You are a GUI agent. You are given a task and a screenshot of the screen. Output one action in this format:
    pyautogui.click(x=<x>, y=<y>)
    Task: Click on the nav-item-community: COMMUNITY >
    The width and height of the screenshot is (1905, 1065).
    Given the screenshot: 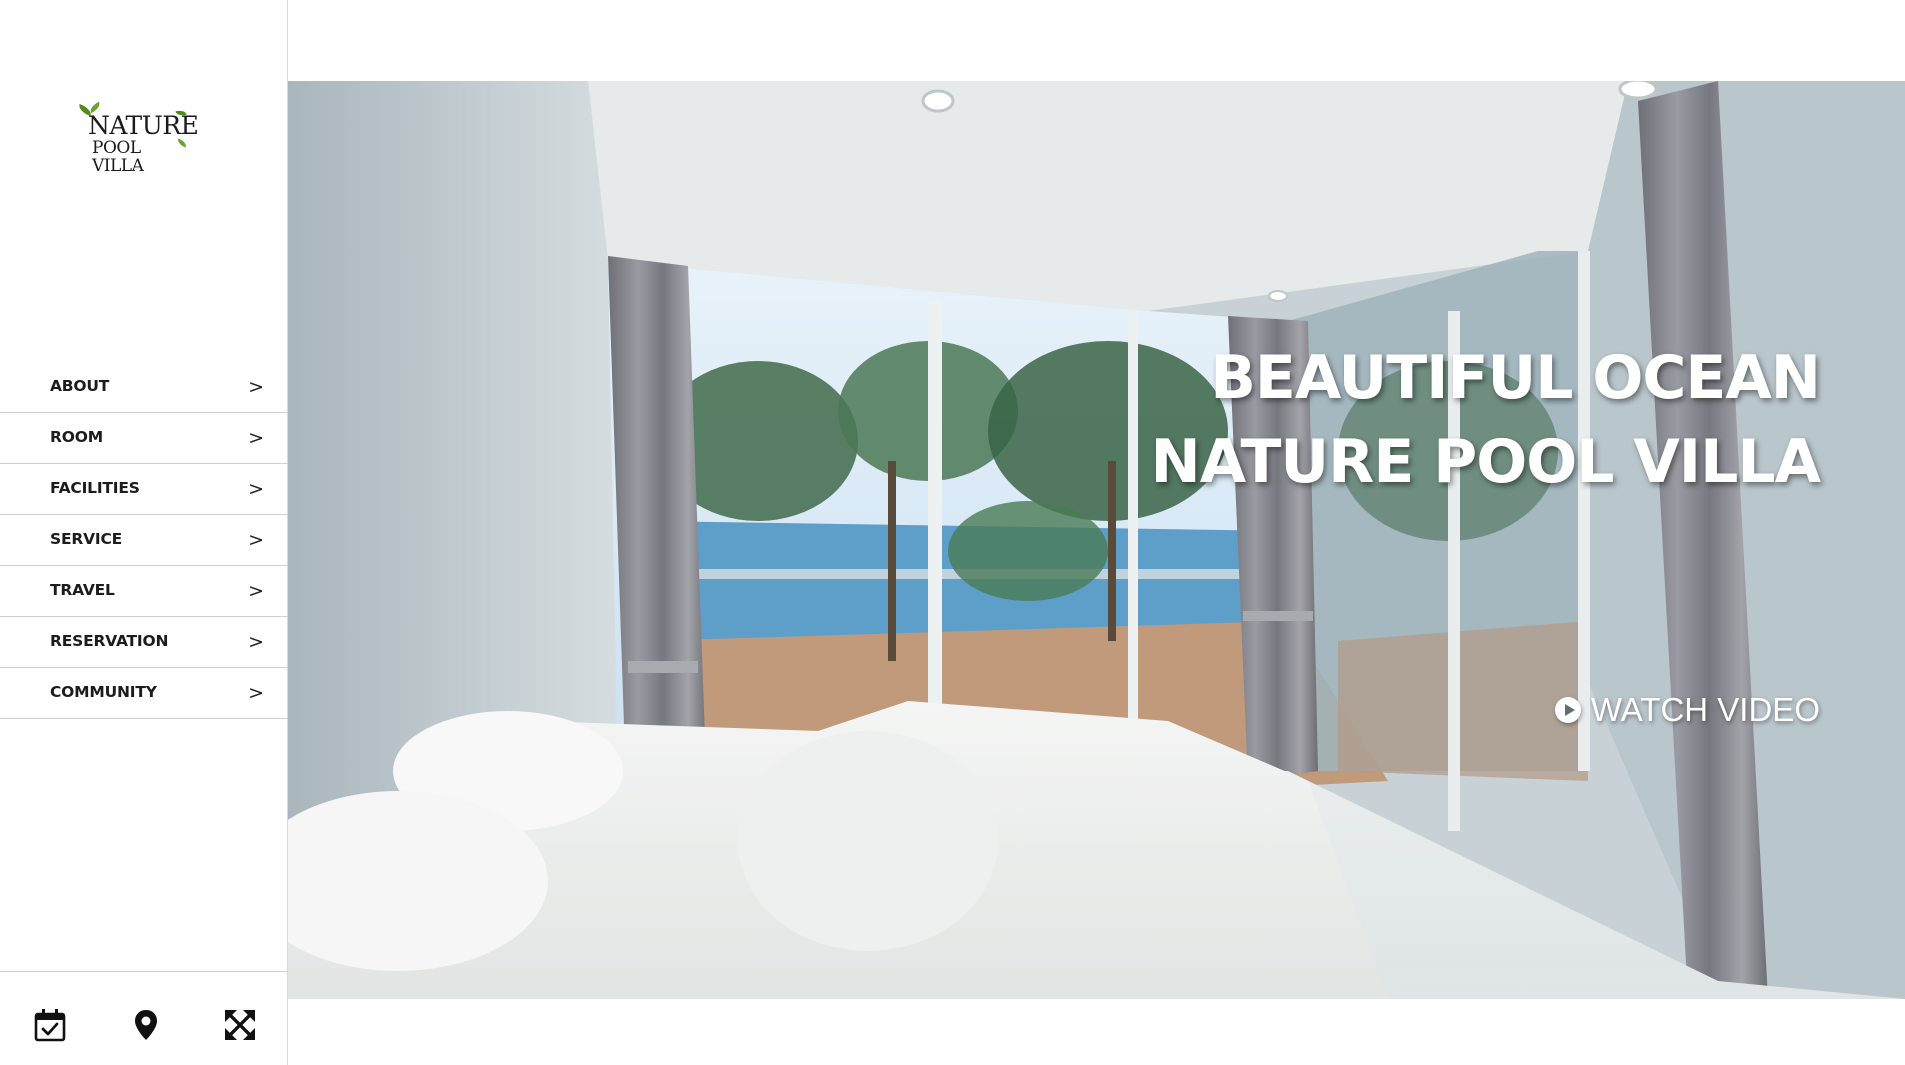 What is the action you would take?
    pyautogui.click(x=144, y=693)
    